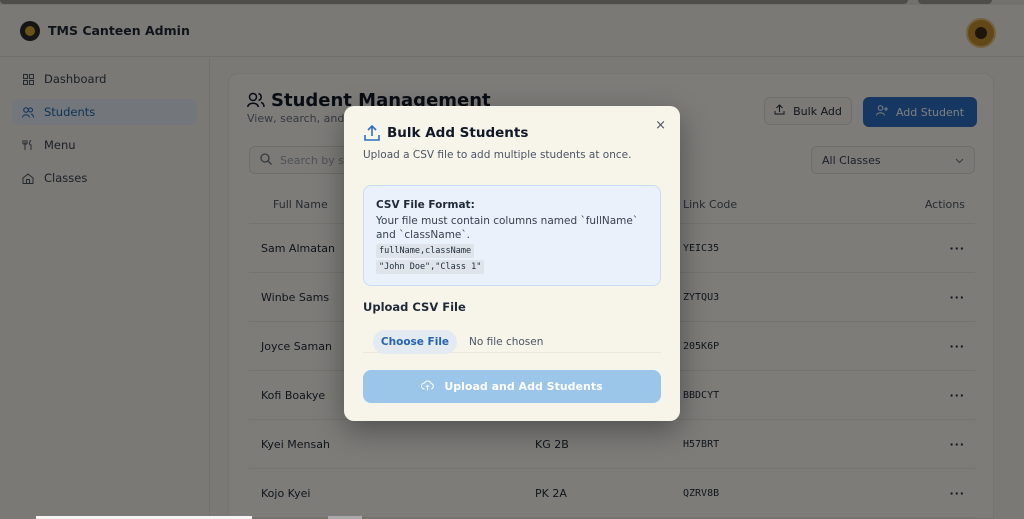 The image size is (1024, 519). Describe the element at coordinates (425, 205) in the screenshot. I see `csv-format-title: CSV File Format:` at that location.